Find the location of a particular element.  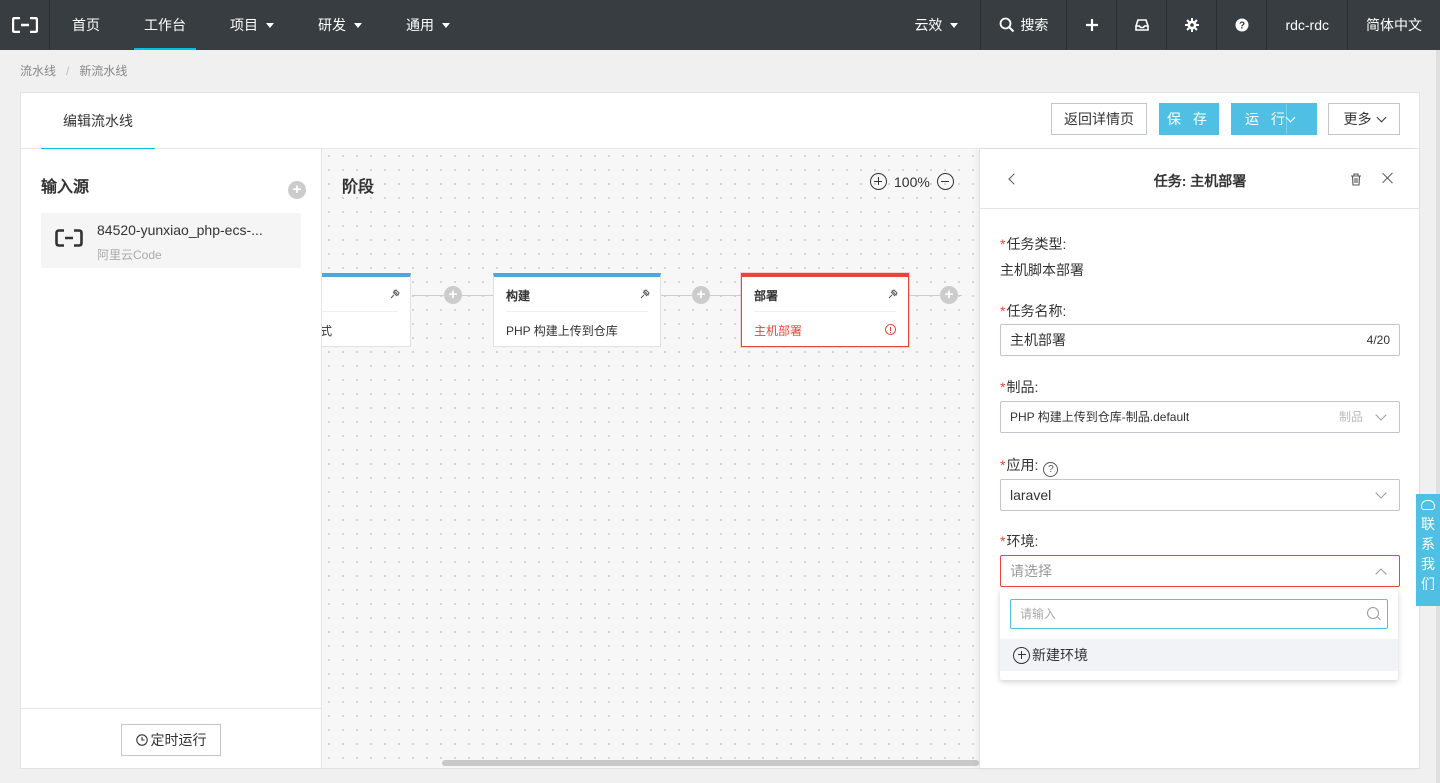

tab-edit-pipeline-label: 编辑流水线 is located at coordinates (98, 121).